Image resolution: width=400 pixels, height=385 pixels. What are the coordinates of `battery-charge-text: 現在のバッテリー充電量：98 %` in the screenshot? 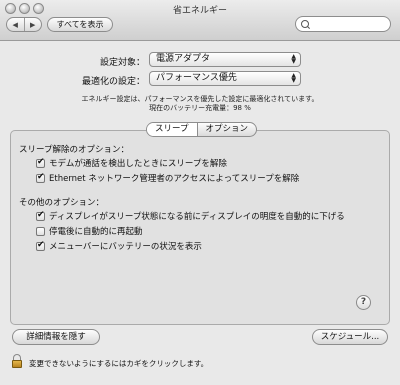 It's located at (200, 108).